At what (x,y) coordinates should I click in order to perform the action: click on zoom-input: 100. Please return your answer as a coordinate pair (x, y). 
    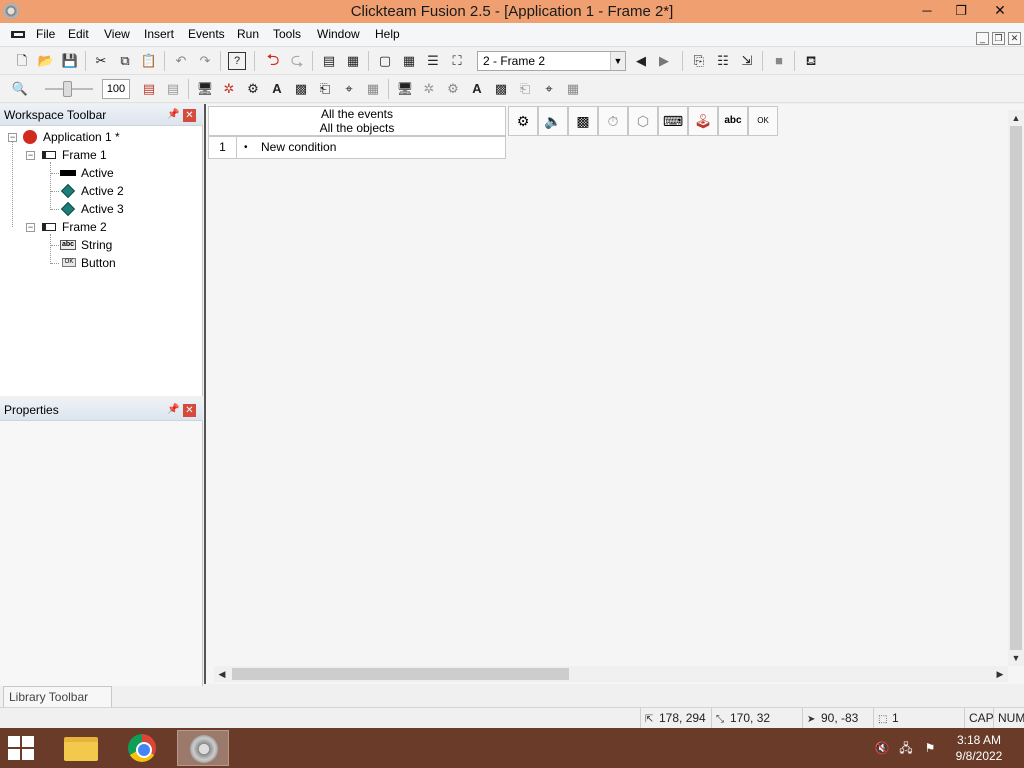
    Looking at the image, I should click on (116, 89).